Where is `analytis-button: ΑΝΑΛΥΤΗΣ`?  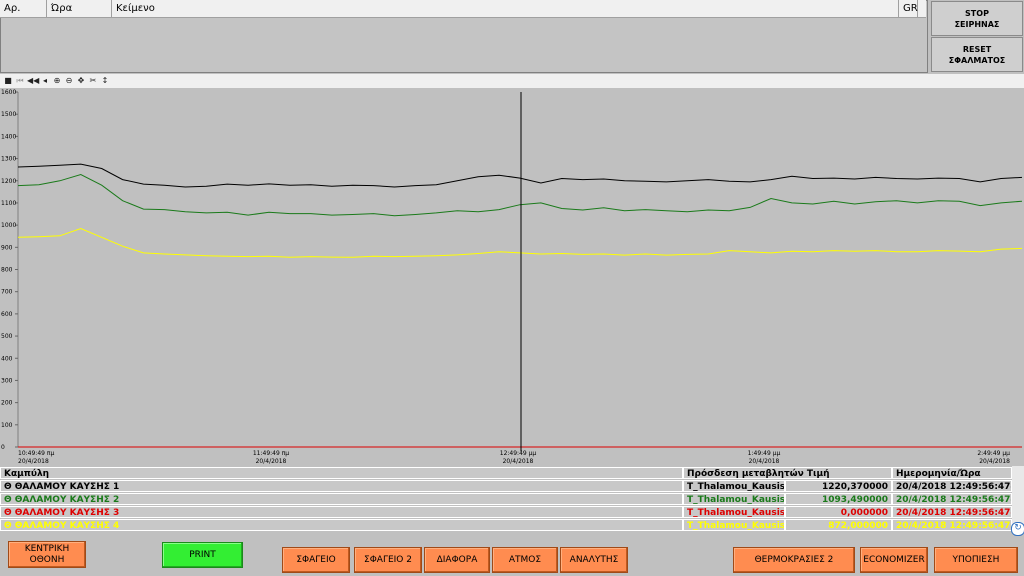 analytis-button: ΑΝΑΛΥΤΗΣ is located at coordinates (594, 560).